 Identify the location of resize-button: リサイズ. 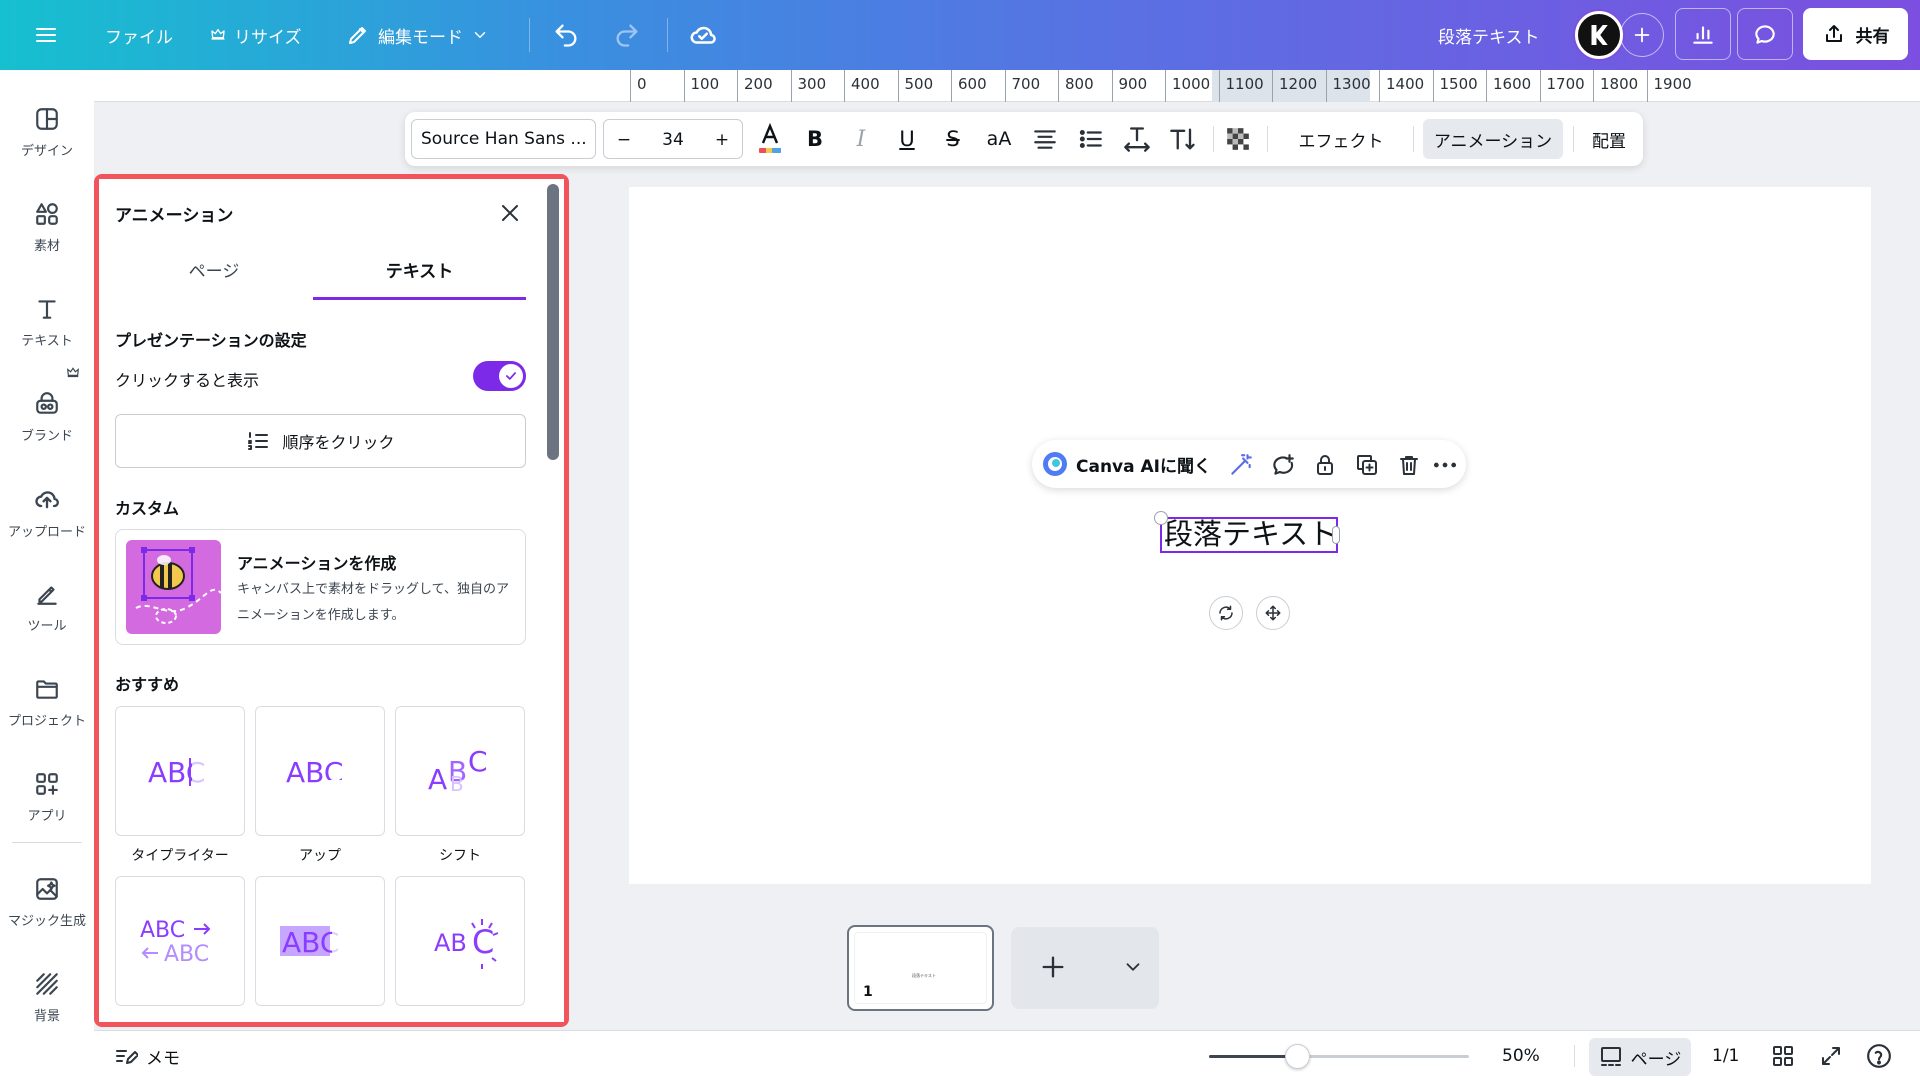
(256, 35).